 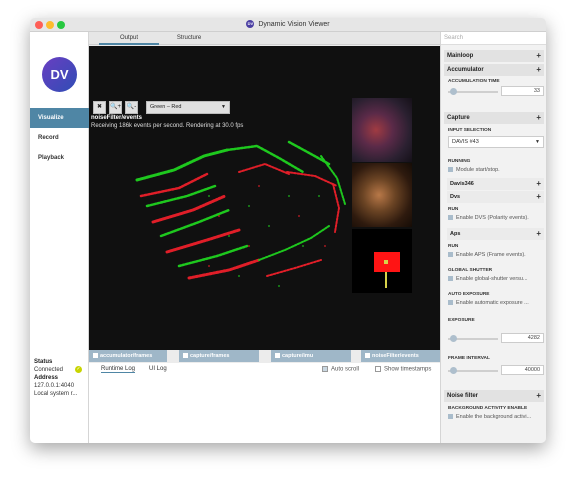 I want to click on search-input: Search, so click(x=493, y=38).